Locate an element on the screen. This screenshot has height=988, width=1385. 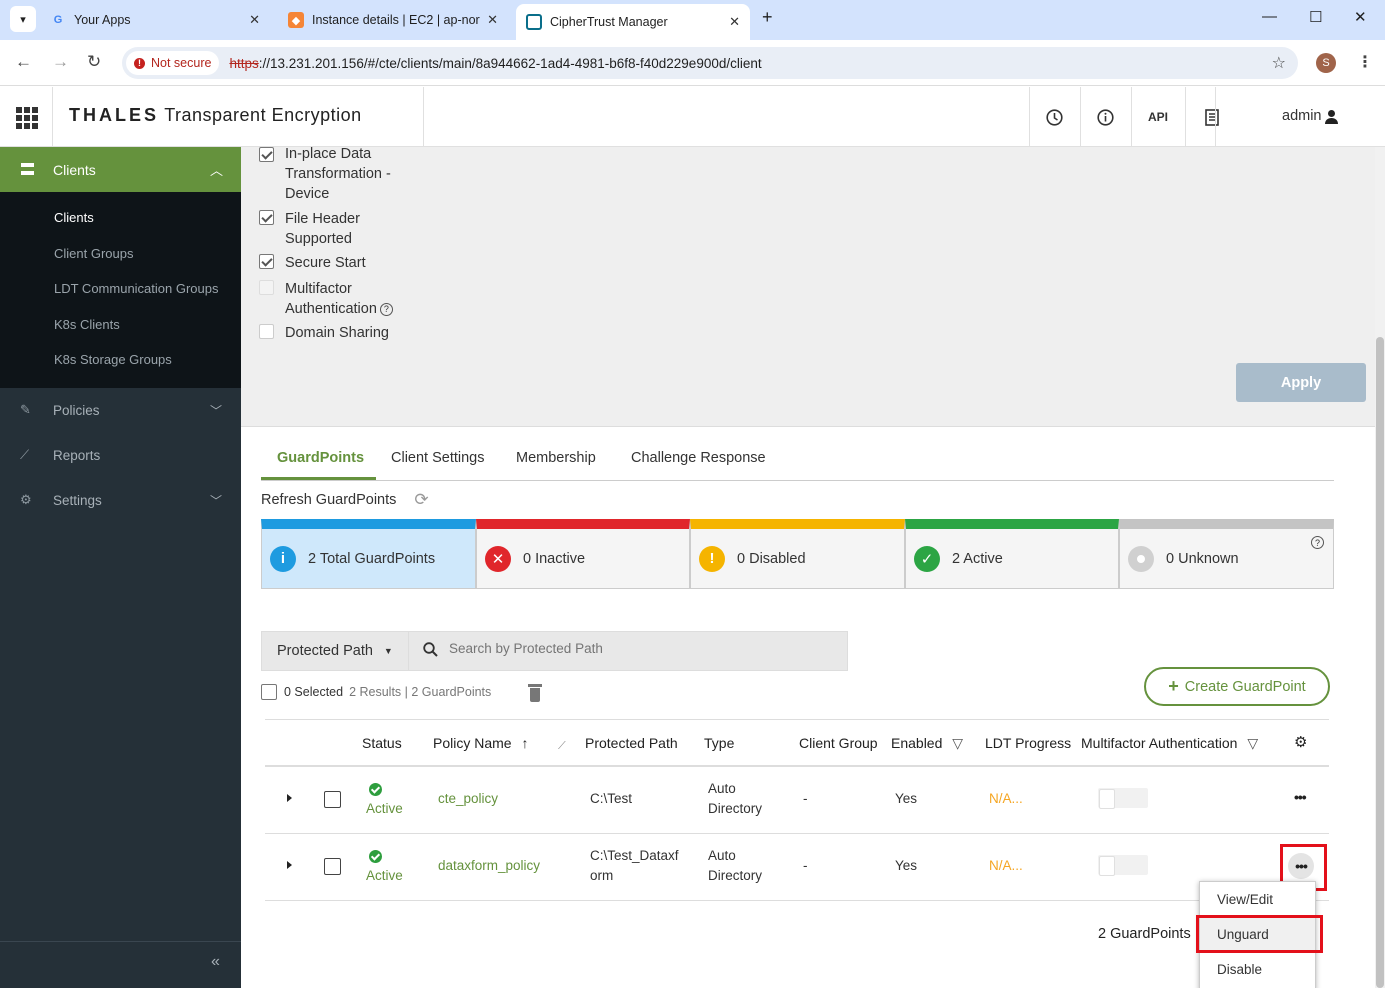
column-client-group: Client Group is located at coordinates (838, 743).